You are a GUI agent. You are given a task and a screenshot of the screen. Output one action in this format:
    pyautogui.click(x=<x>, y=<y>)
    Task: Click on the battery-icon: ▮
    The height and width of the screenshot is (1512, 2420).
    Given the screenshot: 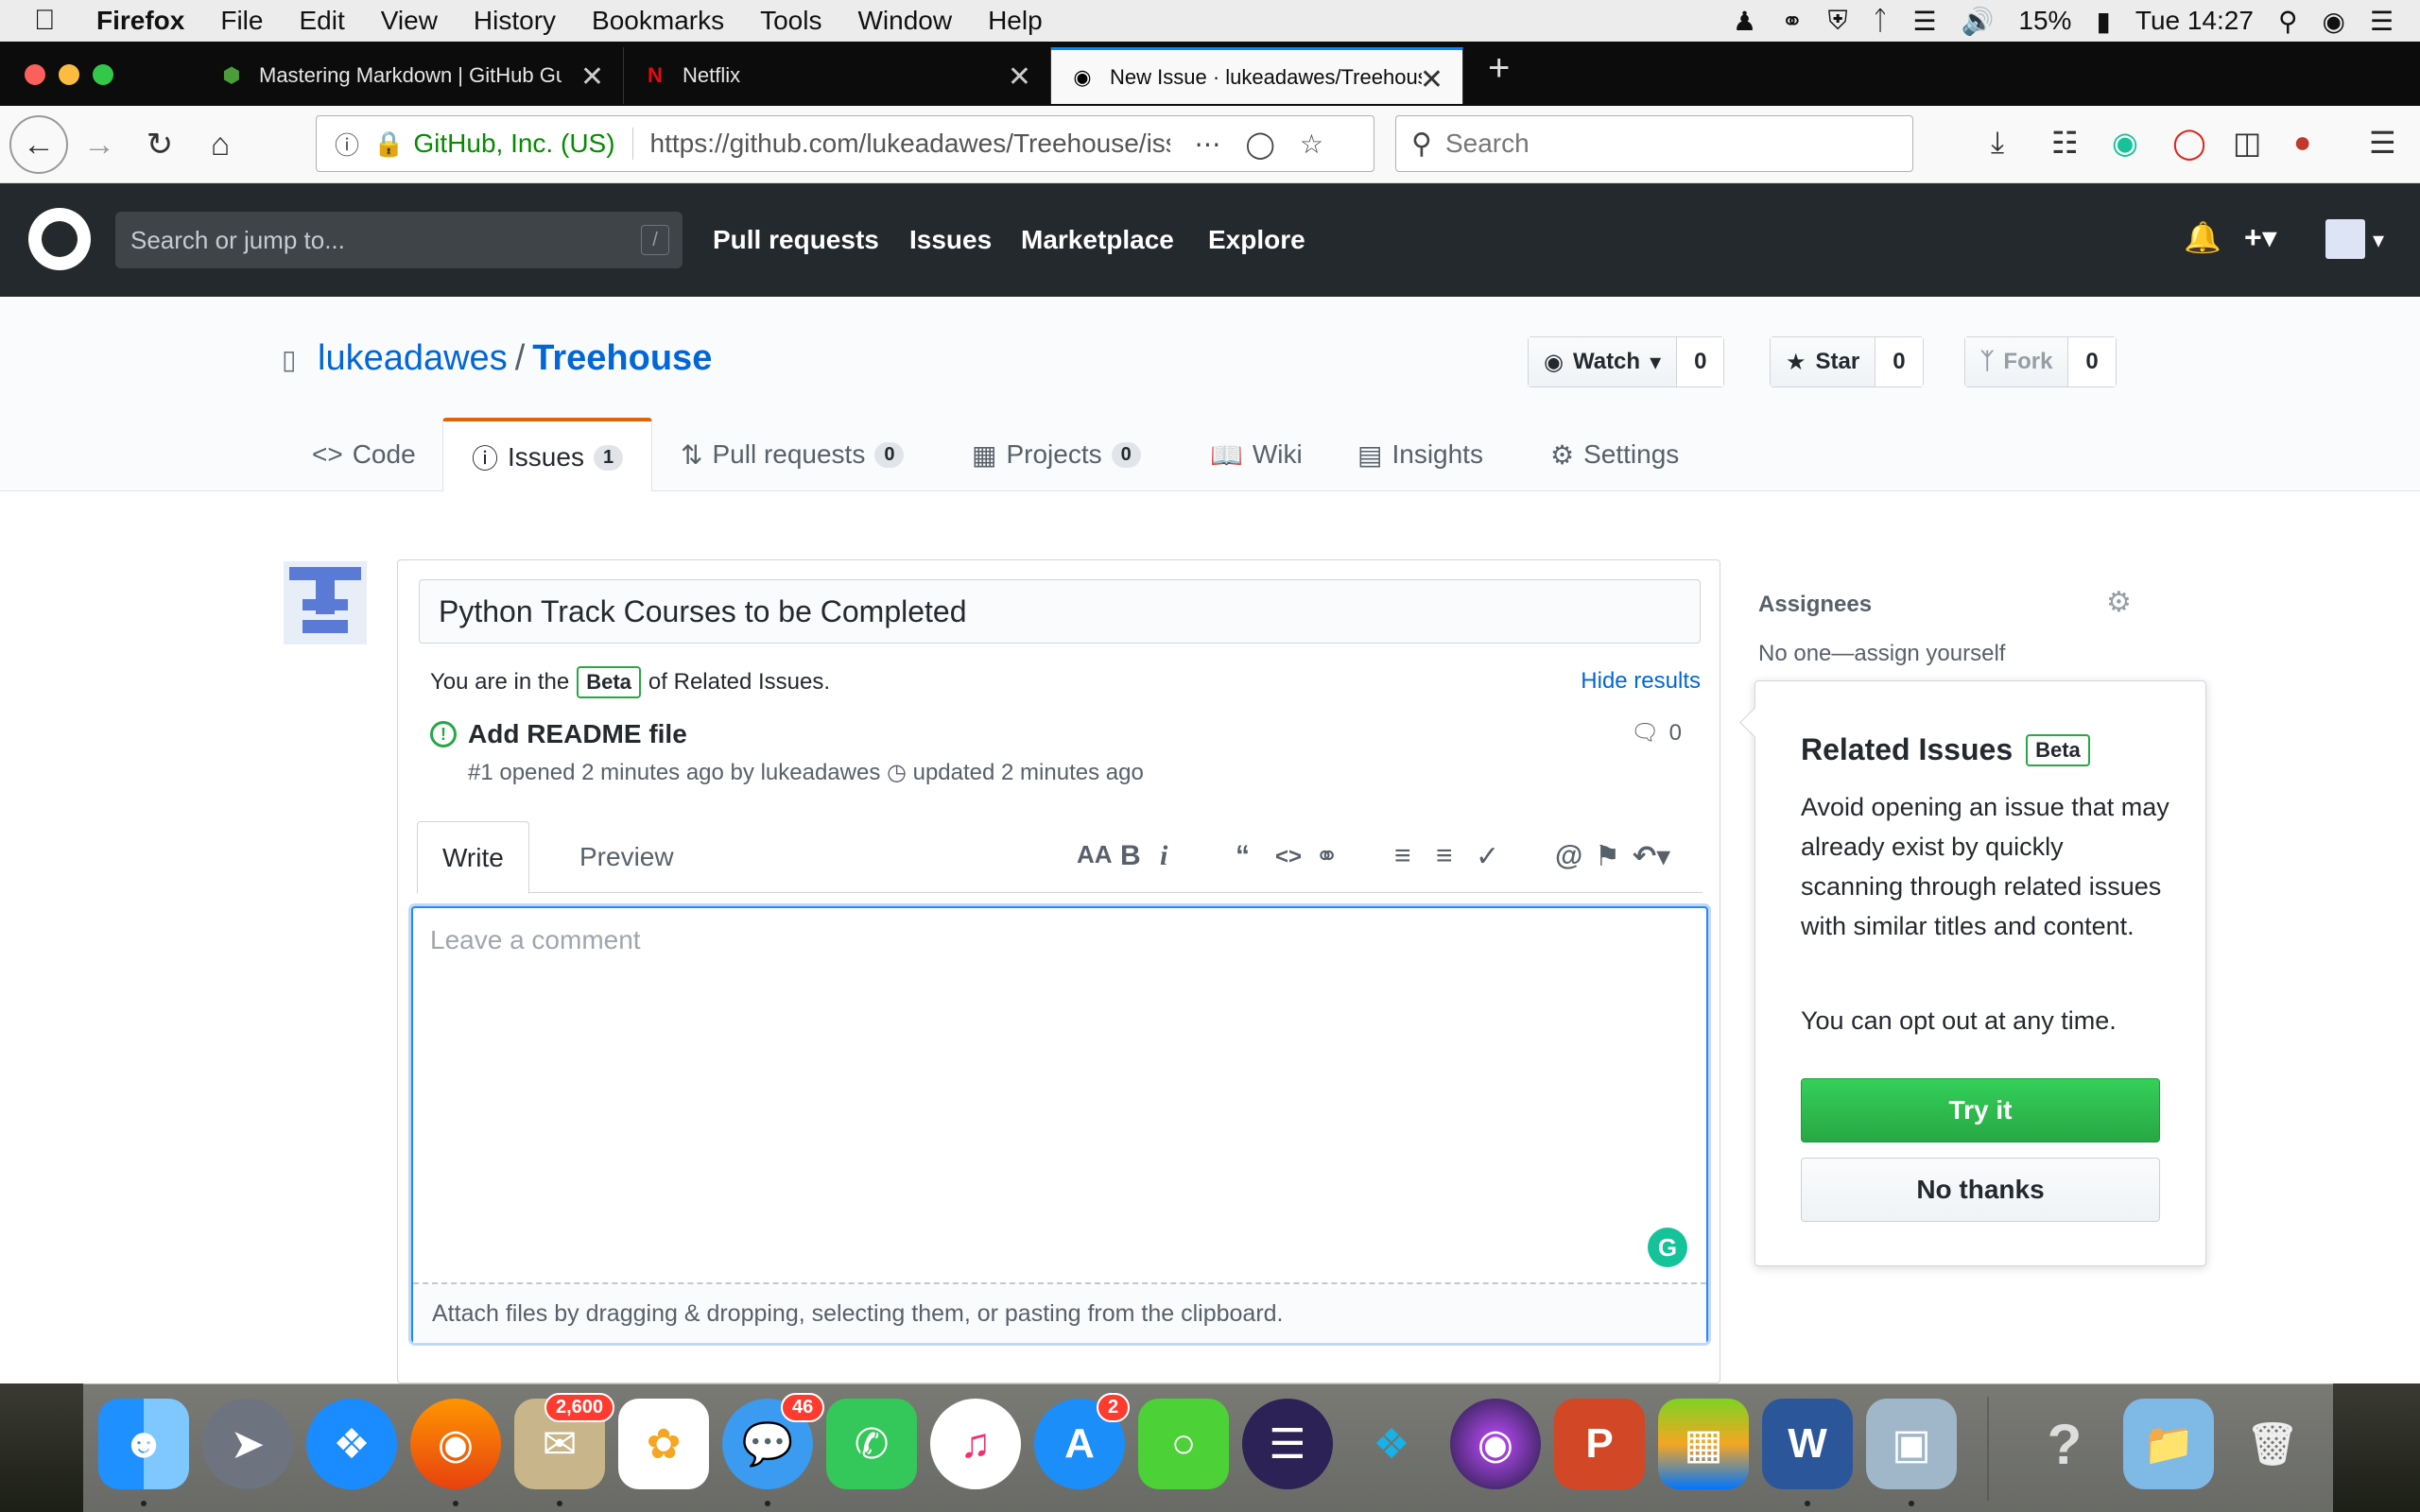 What is the action you would take?
    pyautogui.click(x=2103, y=21)
    